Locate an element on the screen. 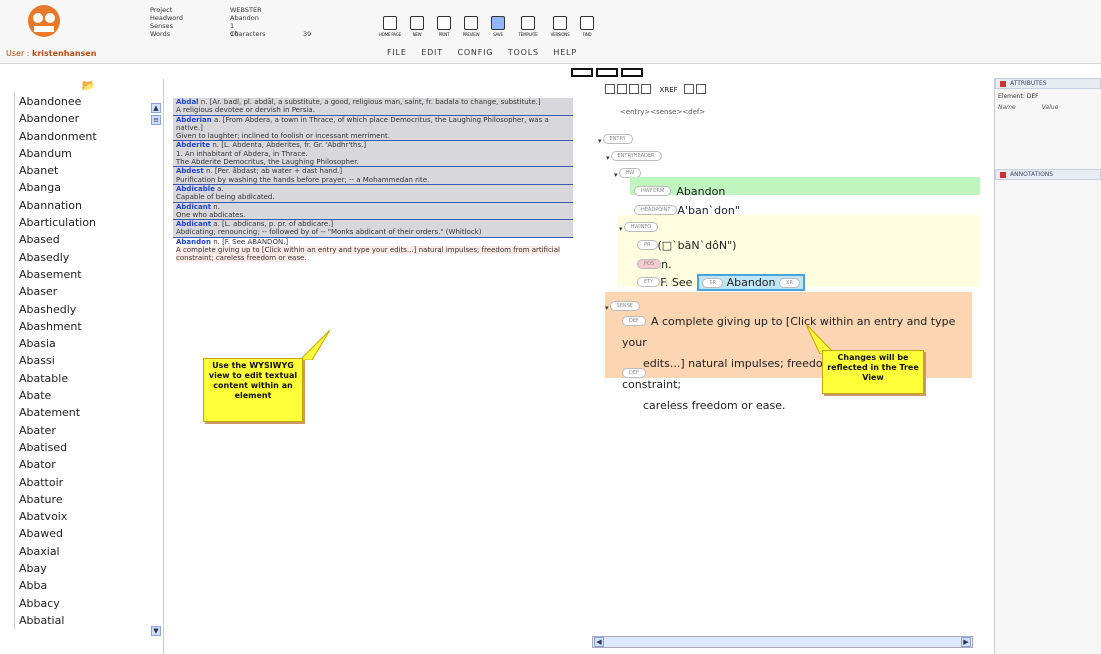 The width and height of the screenshot is (1101, 654). headword-list-item: Abay is located at coordinates (88, 569).